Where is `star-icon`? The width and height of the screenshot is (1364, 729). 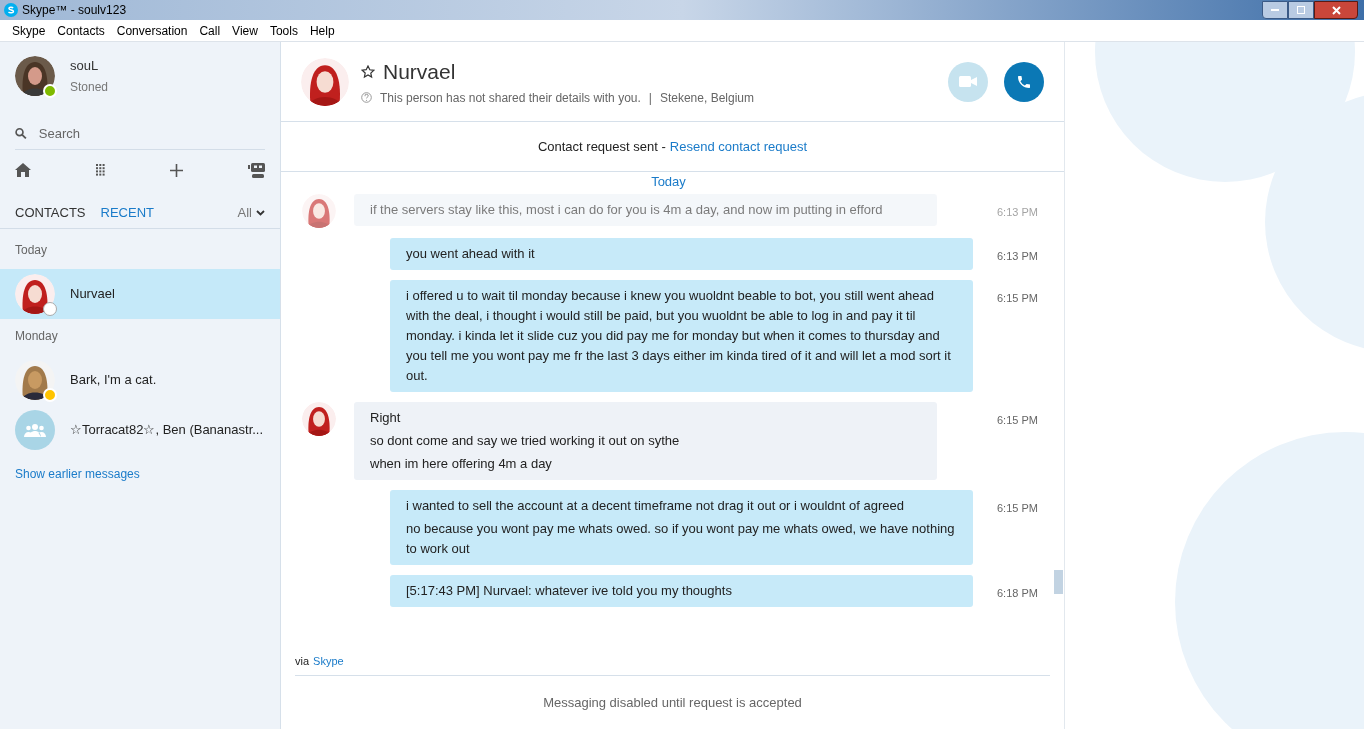 star-icon is located at coordinates (368, 72).